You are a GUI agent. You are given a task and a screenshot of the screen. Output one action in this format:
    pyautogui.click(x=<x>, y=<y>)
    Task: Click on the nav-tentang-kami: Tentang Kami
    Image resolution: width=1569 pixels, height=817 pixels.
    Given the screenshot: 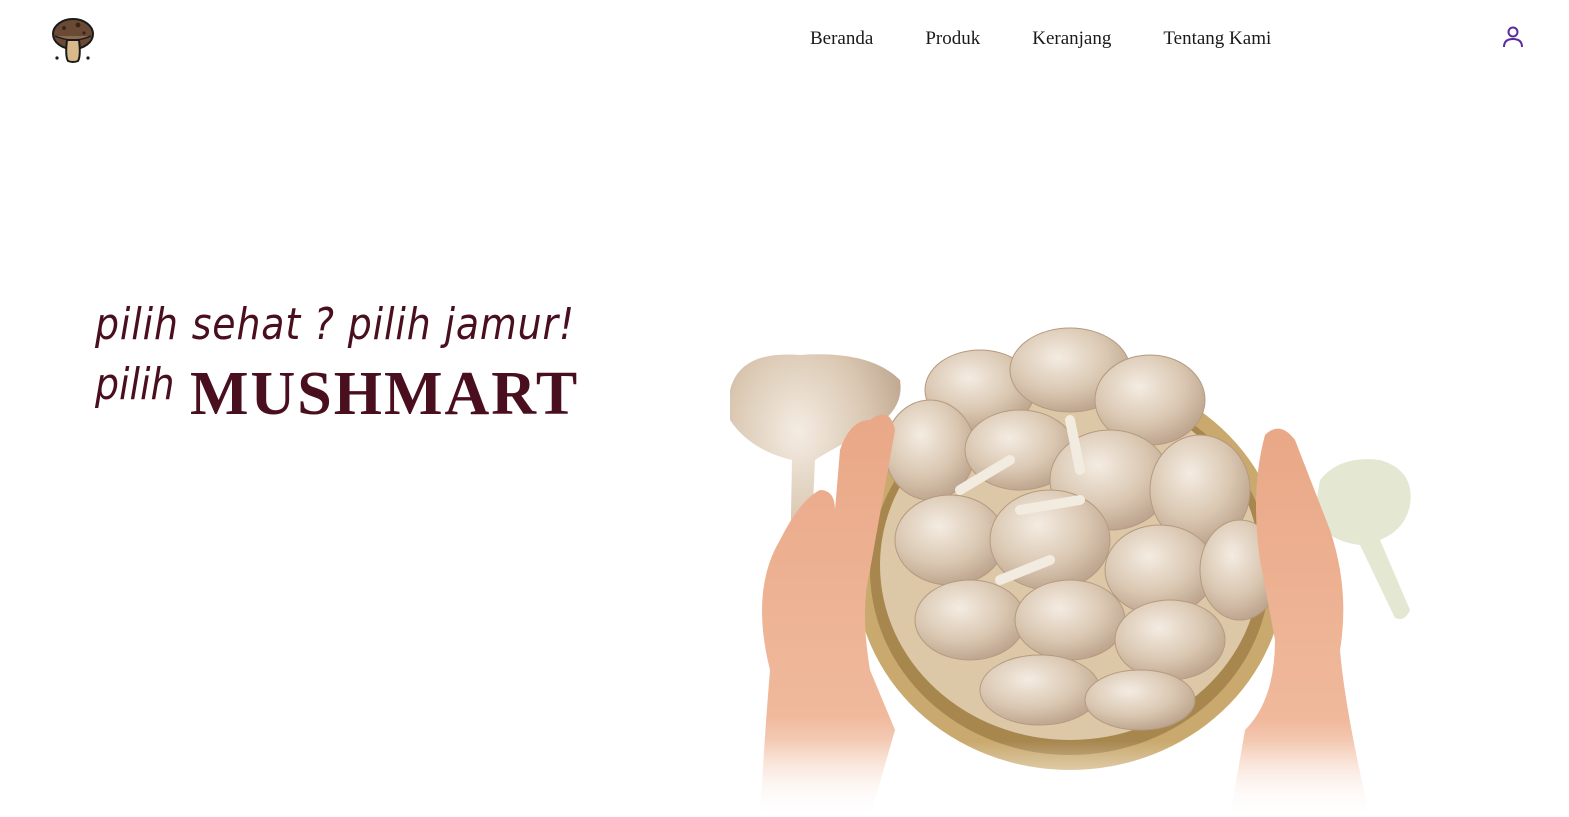 What is the action you would take?
    pyautogui.click(x=1217, y=39)
    